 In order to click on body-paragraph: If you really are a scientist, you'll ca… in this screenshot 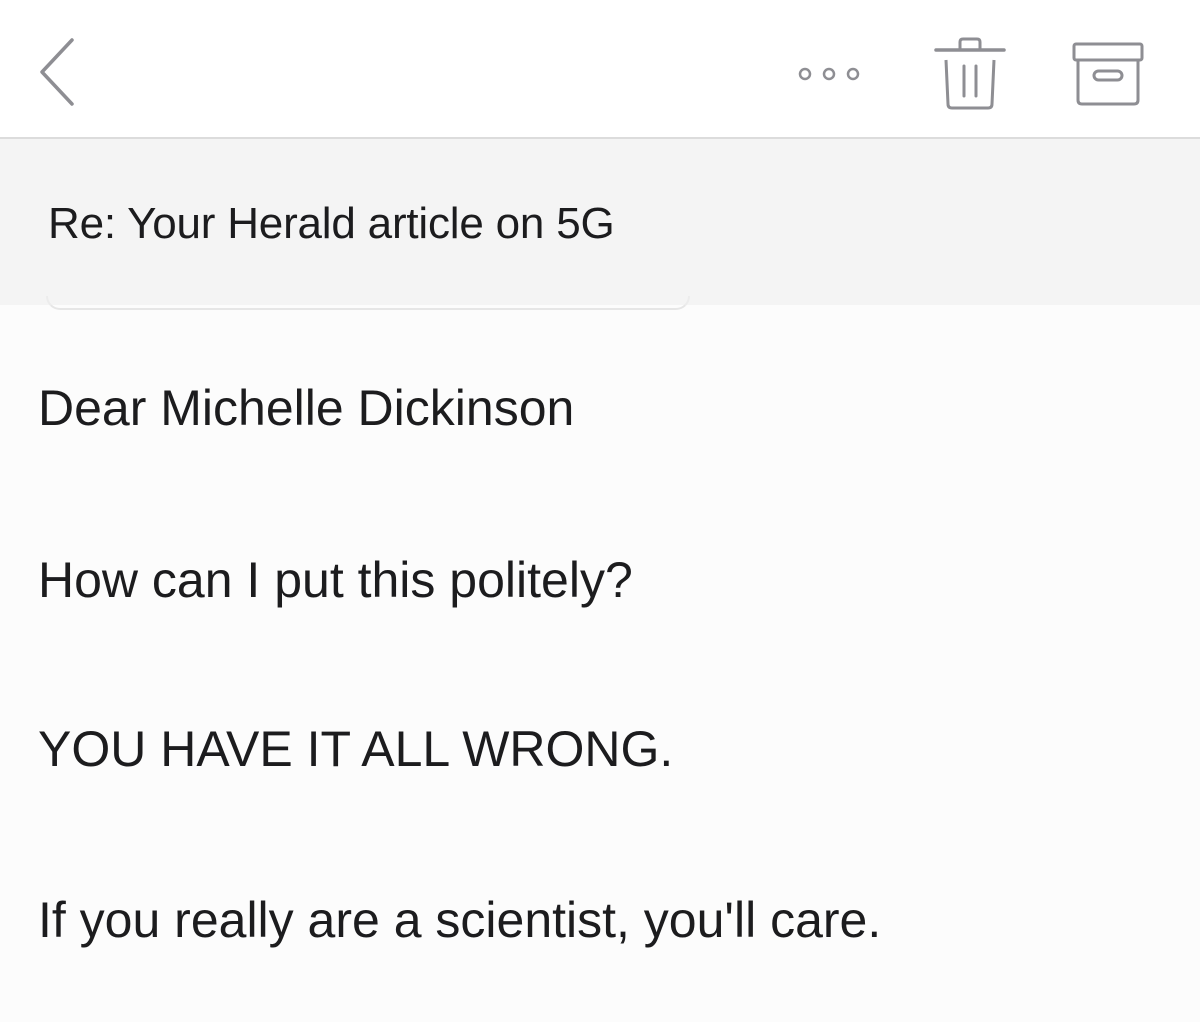, I will do `click(460, 920)`.